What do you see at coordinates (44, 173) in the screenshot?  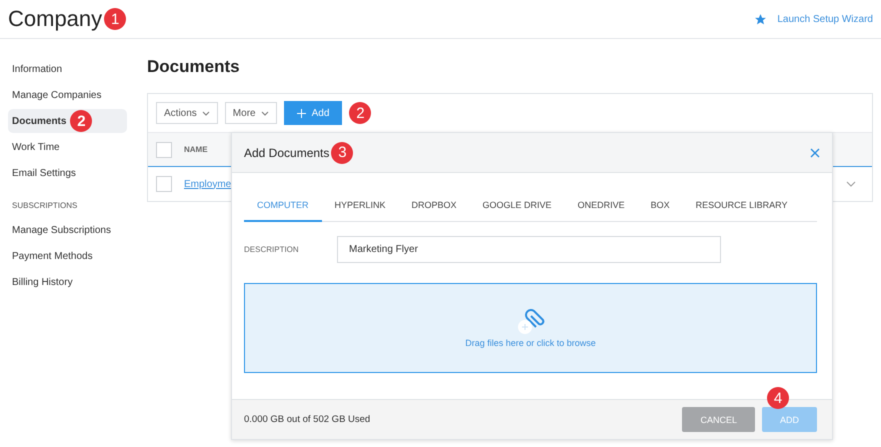 I see `sidebar-item: Email Settings` at bounding box center [44, 173].